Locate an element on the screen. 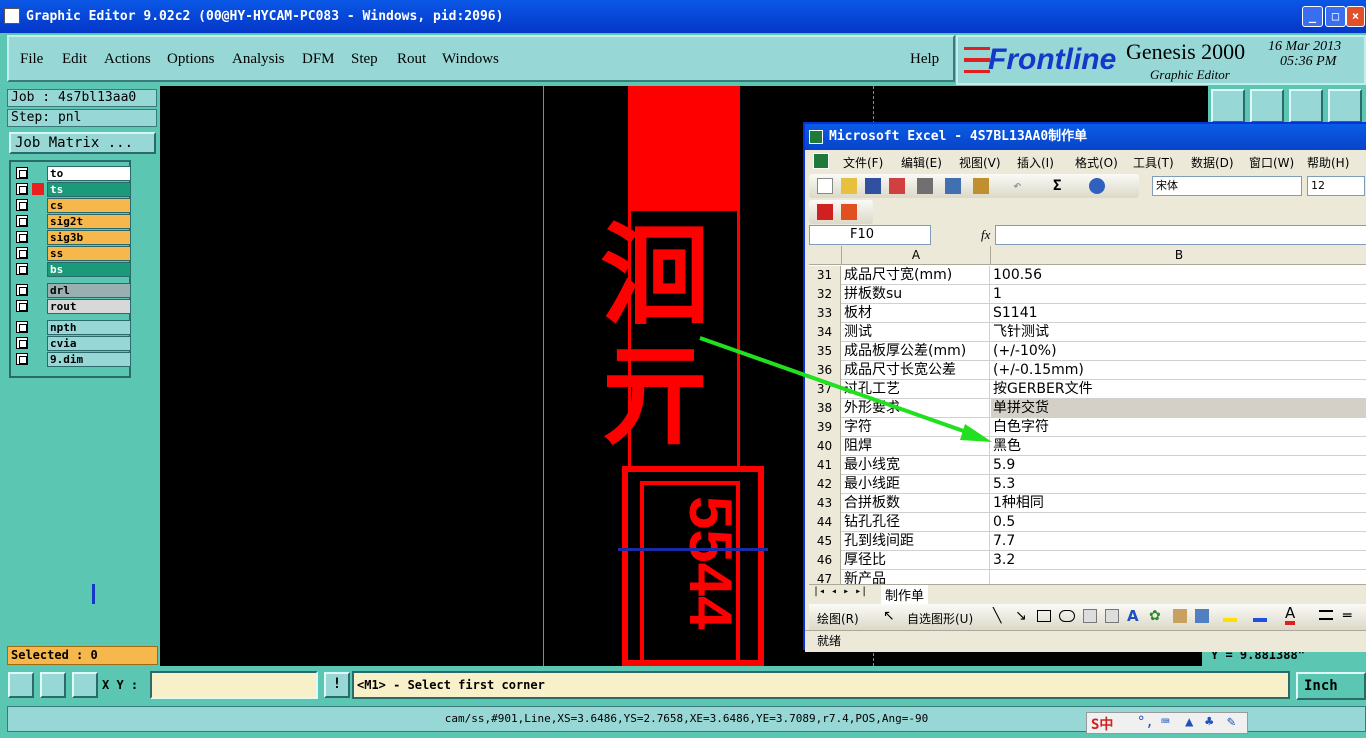 The image size is (1366, 738). select-all-corner is located at coordinates (825, 255).